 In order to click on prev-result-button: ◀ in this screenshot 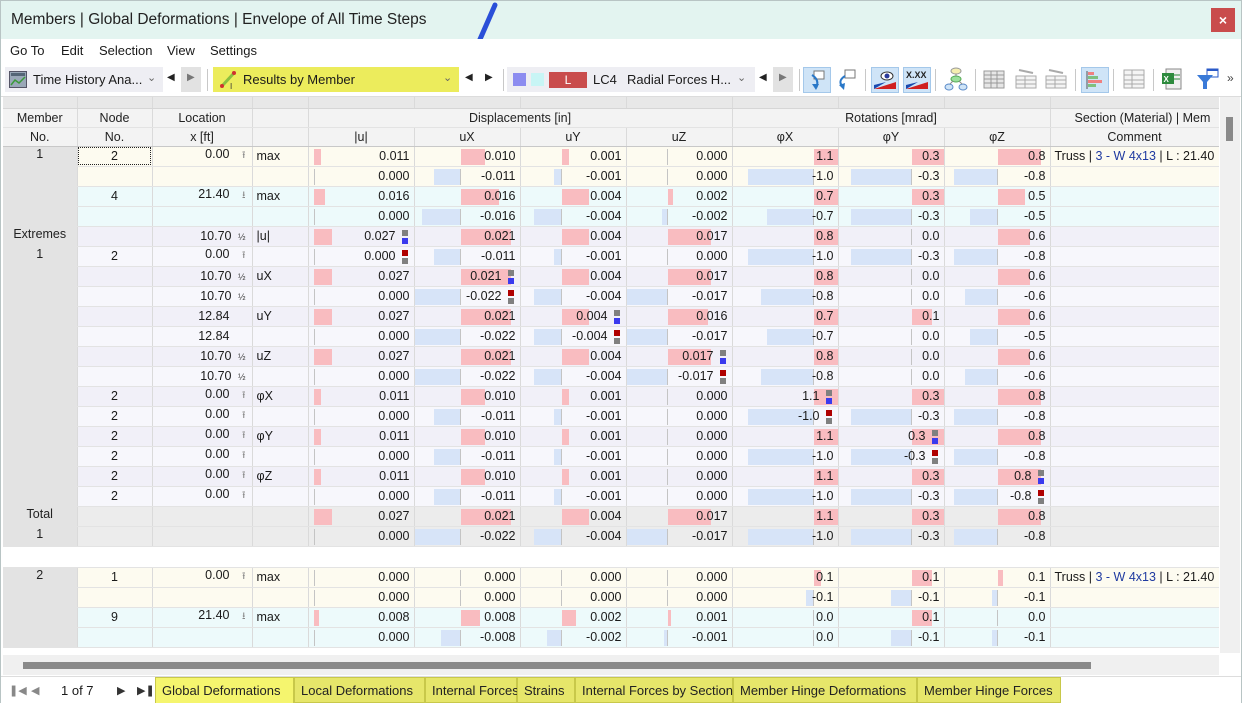, I will do `click(469, 77)`.